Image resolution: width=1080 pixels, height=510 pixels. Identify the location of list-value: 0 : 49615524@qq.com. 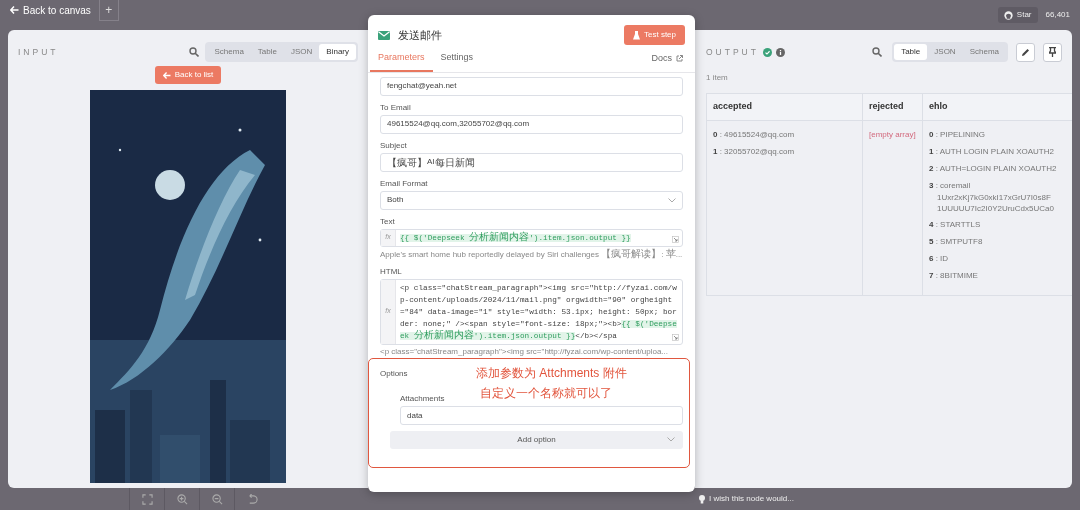
(754, 134).